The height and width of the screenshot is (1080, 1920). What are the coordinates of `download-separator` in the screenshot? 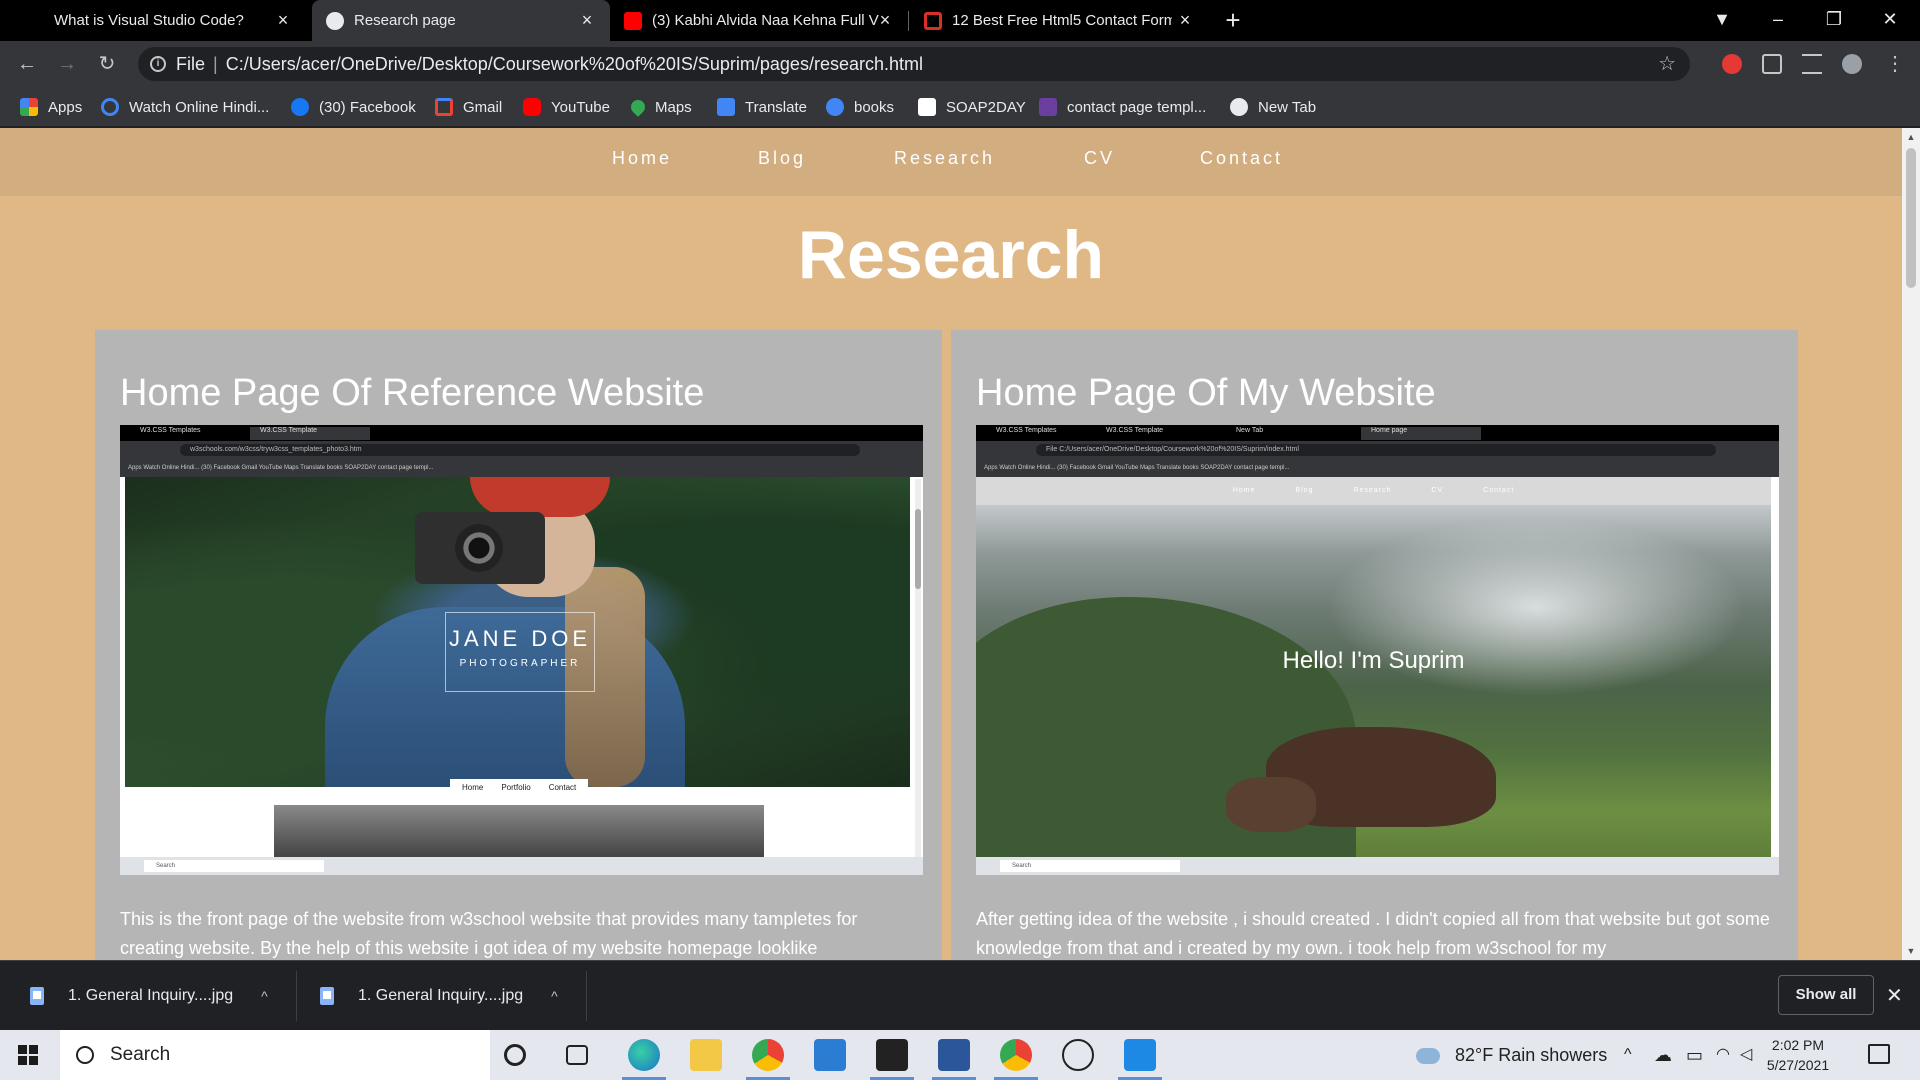 It's located at (586, 996).